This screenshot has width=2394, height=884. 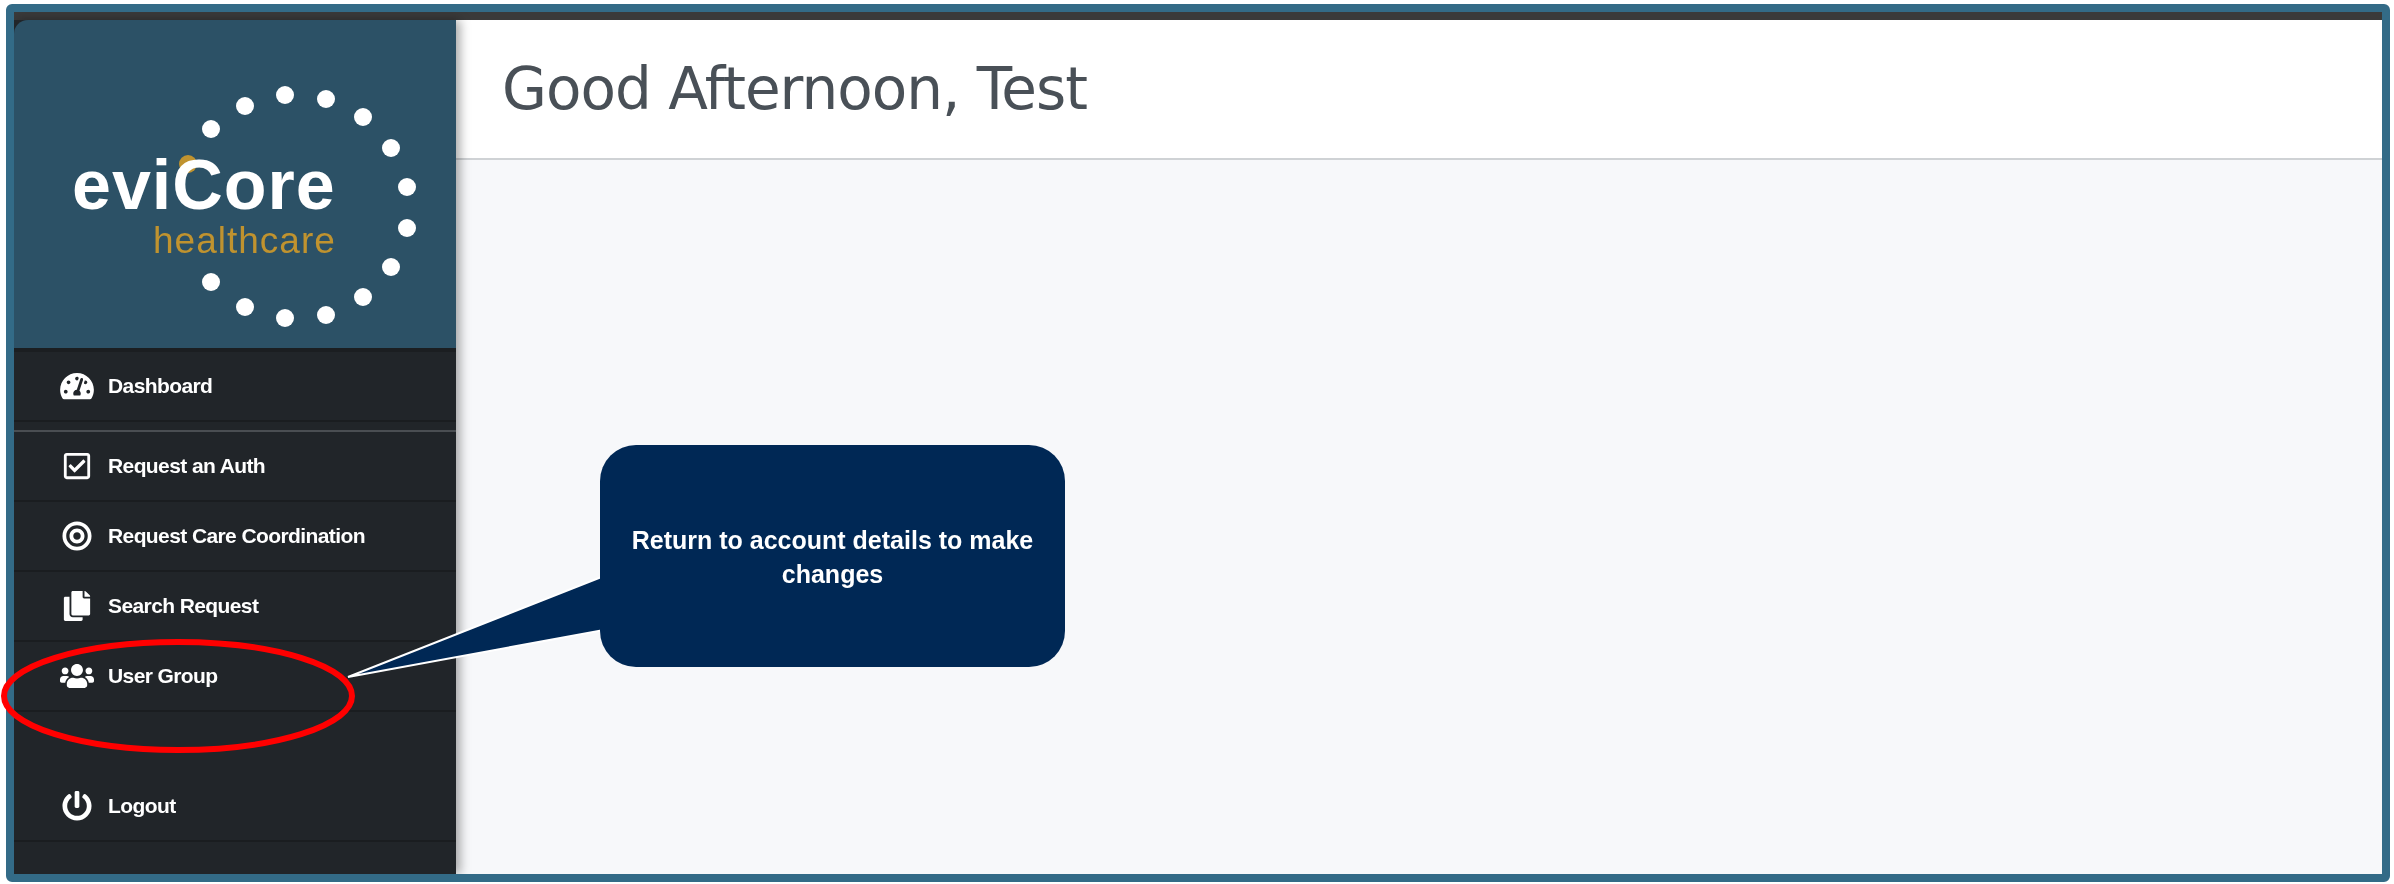 I want to click on greeting-title: Good Afternoon, Test, so click(x=794, y=89).